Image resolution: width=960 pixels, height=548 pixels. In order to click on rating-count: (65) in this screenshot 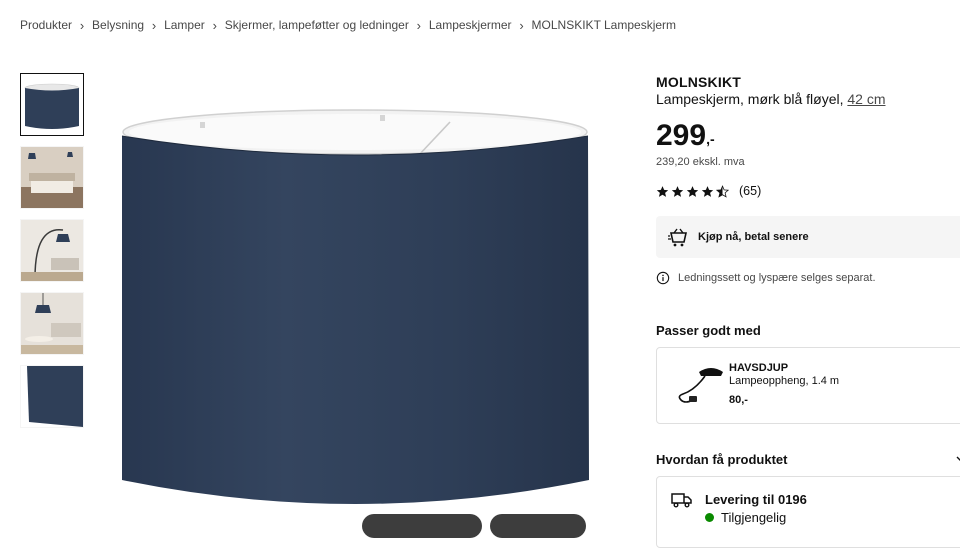, I will do `click(750, 191)`.